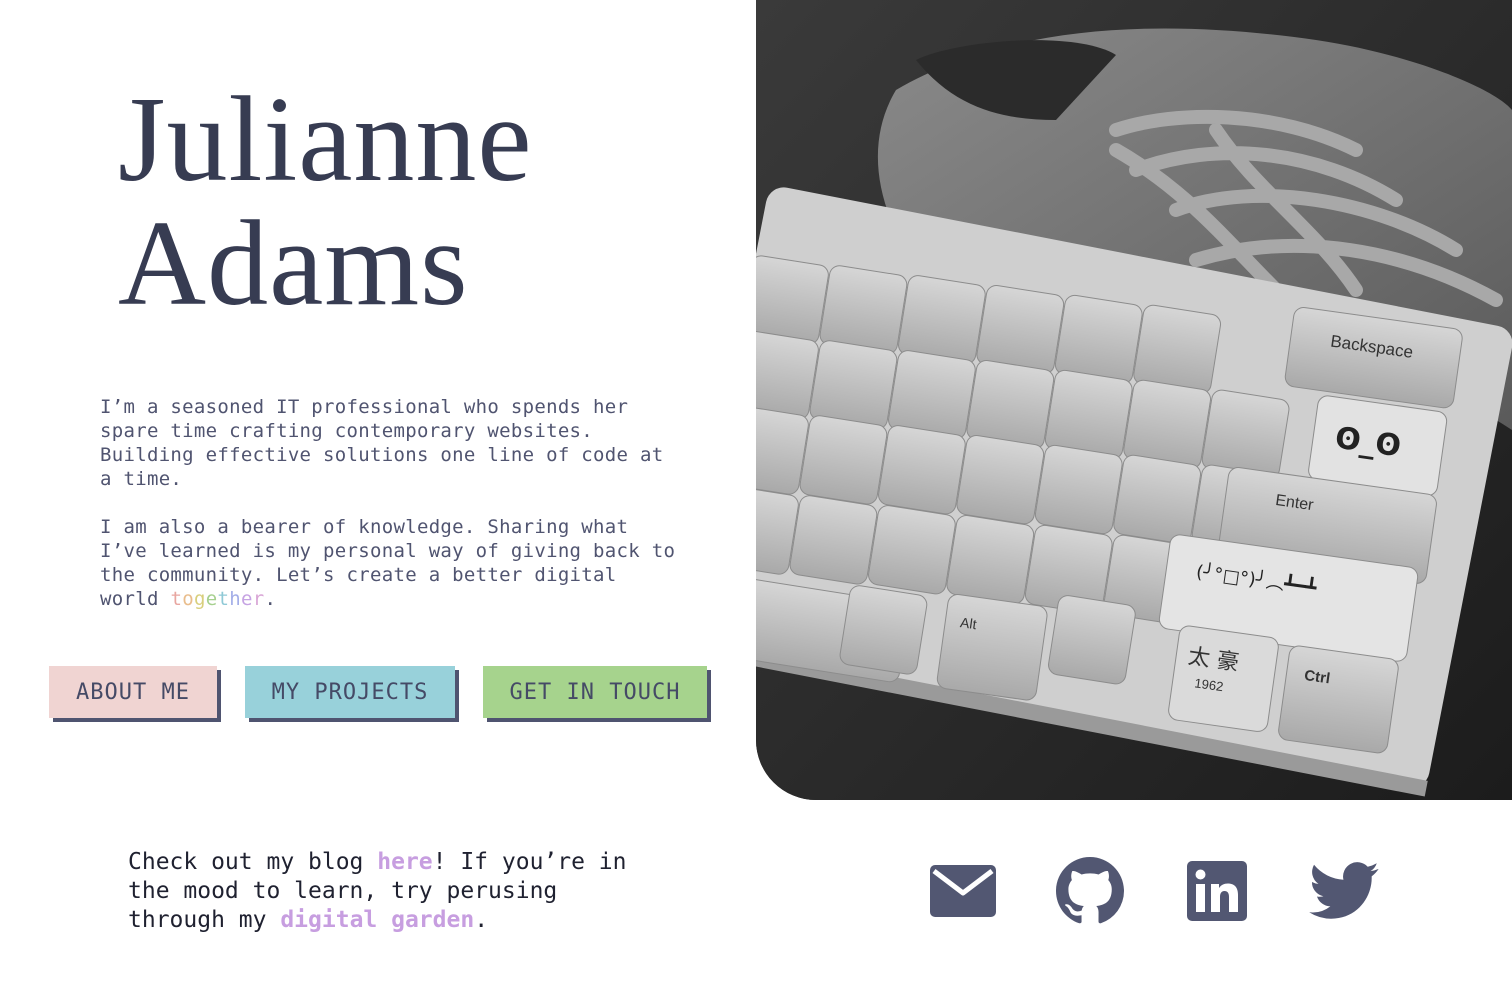  Describe the element at coordinates (188, 599) in the screenshot. I see `rainbow-letter: o` at that location.